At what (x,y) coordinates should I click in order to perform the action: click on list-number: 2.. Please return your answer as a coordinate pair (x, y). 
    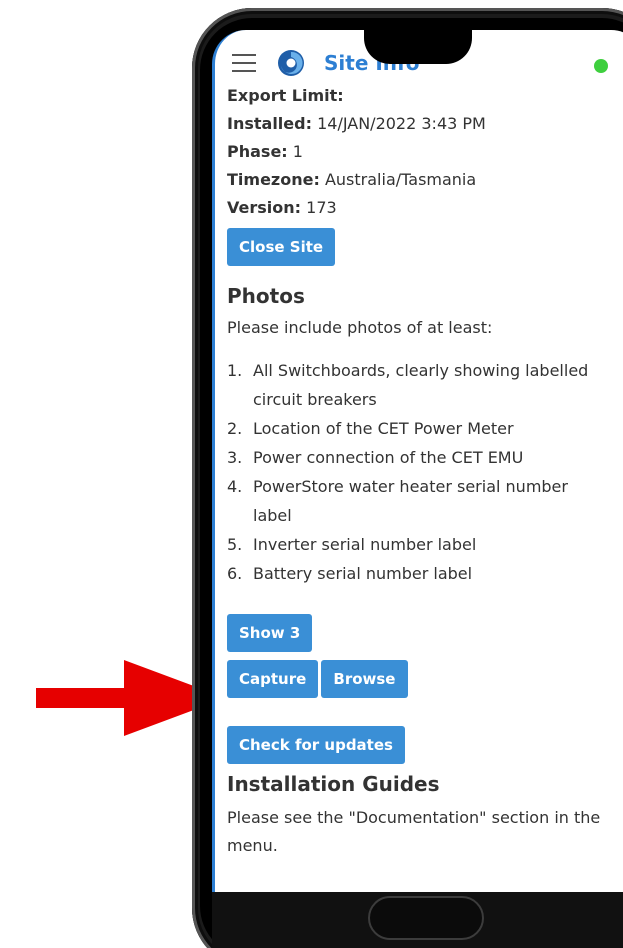
    Looking at the image, I should click on (235, 428).